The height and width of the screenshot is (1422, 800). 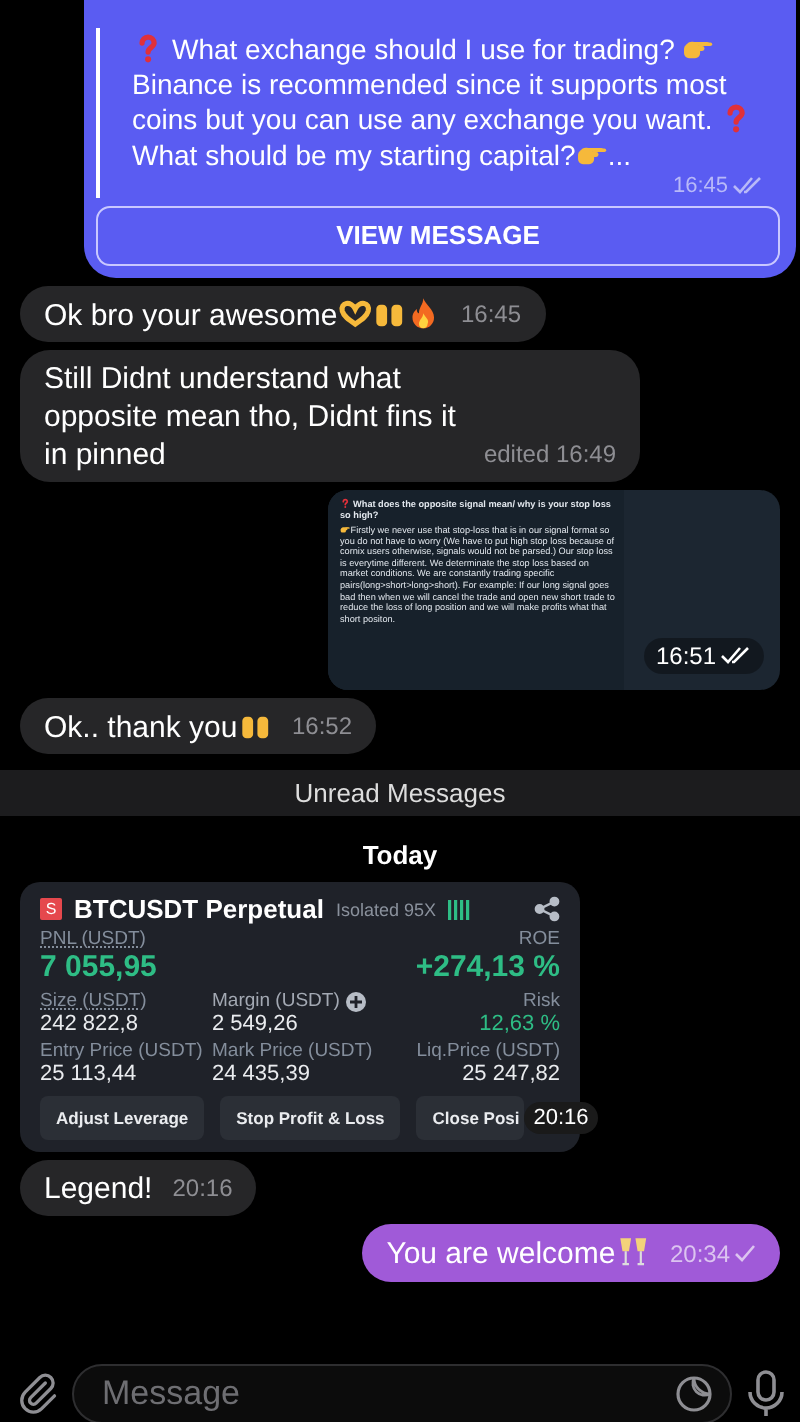 What do you see at coordinates (292, 1051) in the screenshot?
I see `stat-label: Mark Price (USDT)` at bounding box center [292, 1051].